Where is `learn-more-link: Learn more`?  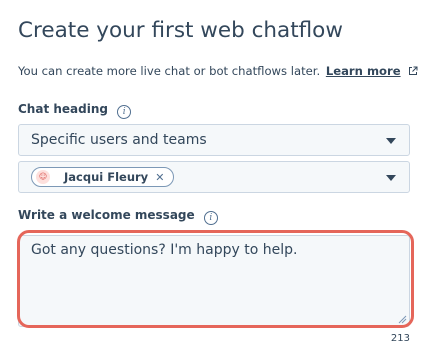 learn-more-link: Learn more is located at coordinates (363, 71).